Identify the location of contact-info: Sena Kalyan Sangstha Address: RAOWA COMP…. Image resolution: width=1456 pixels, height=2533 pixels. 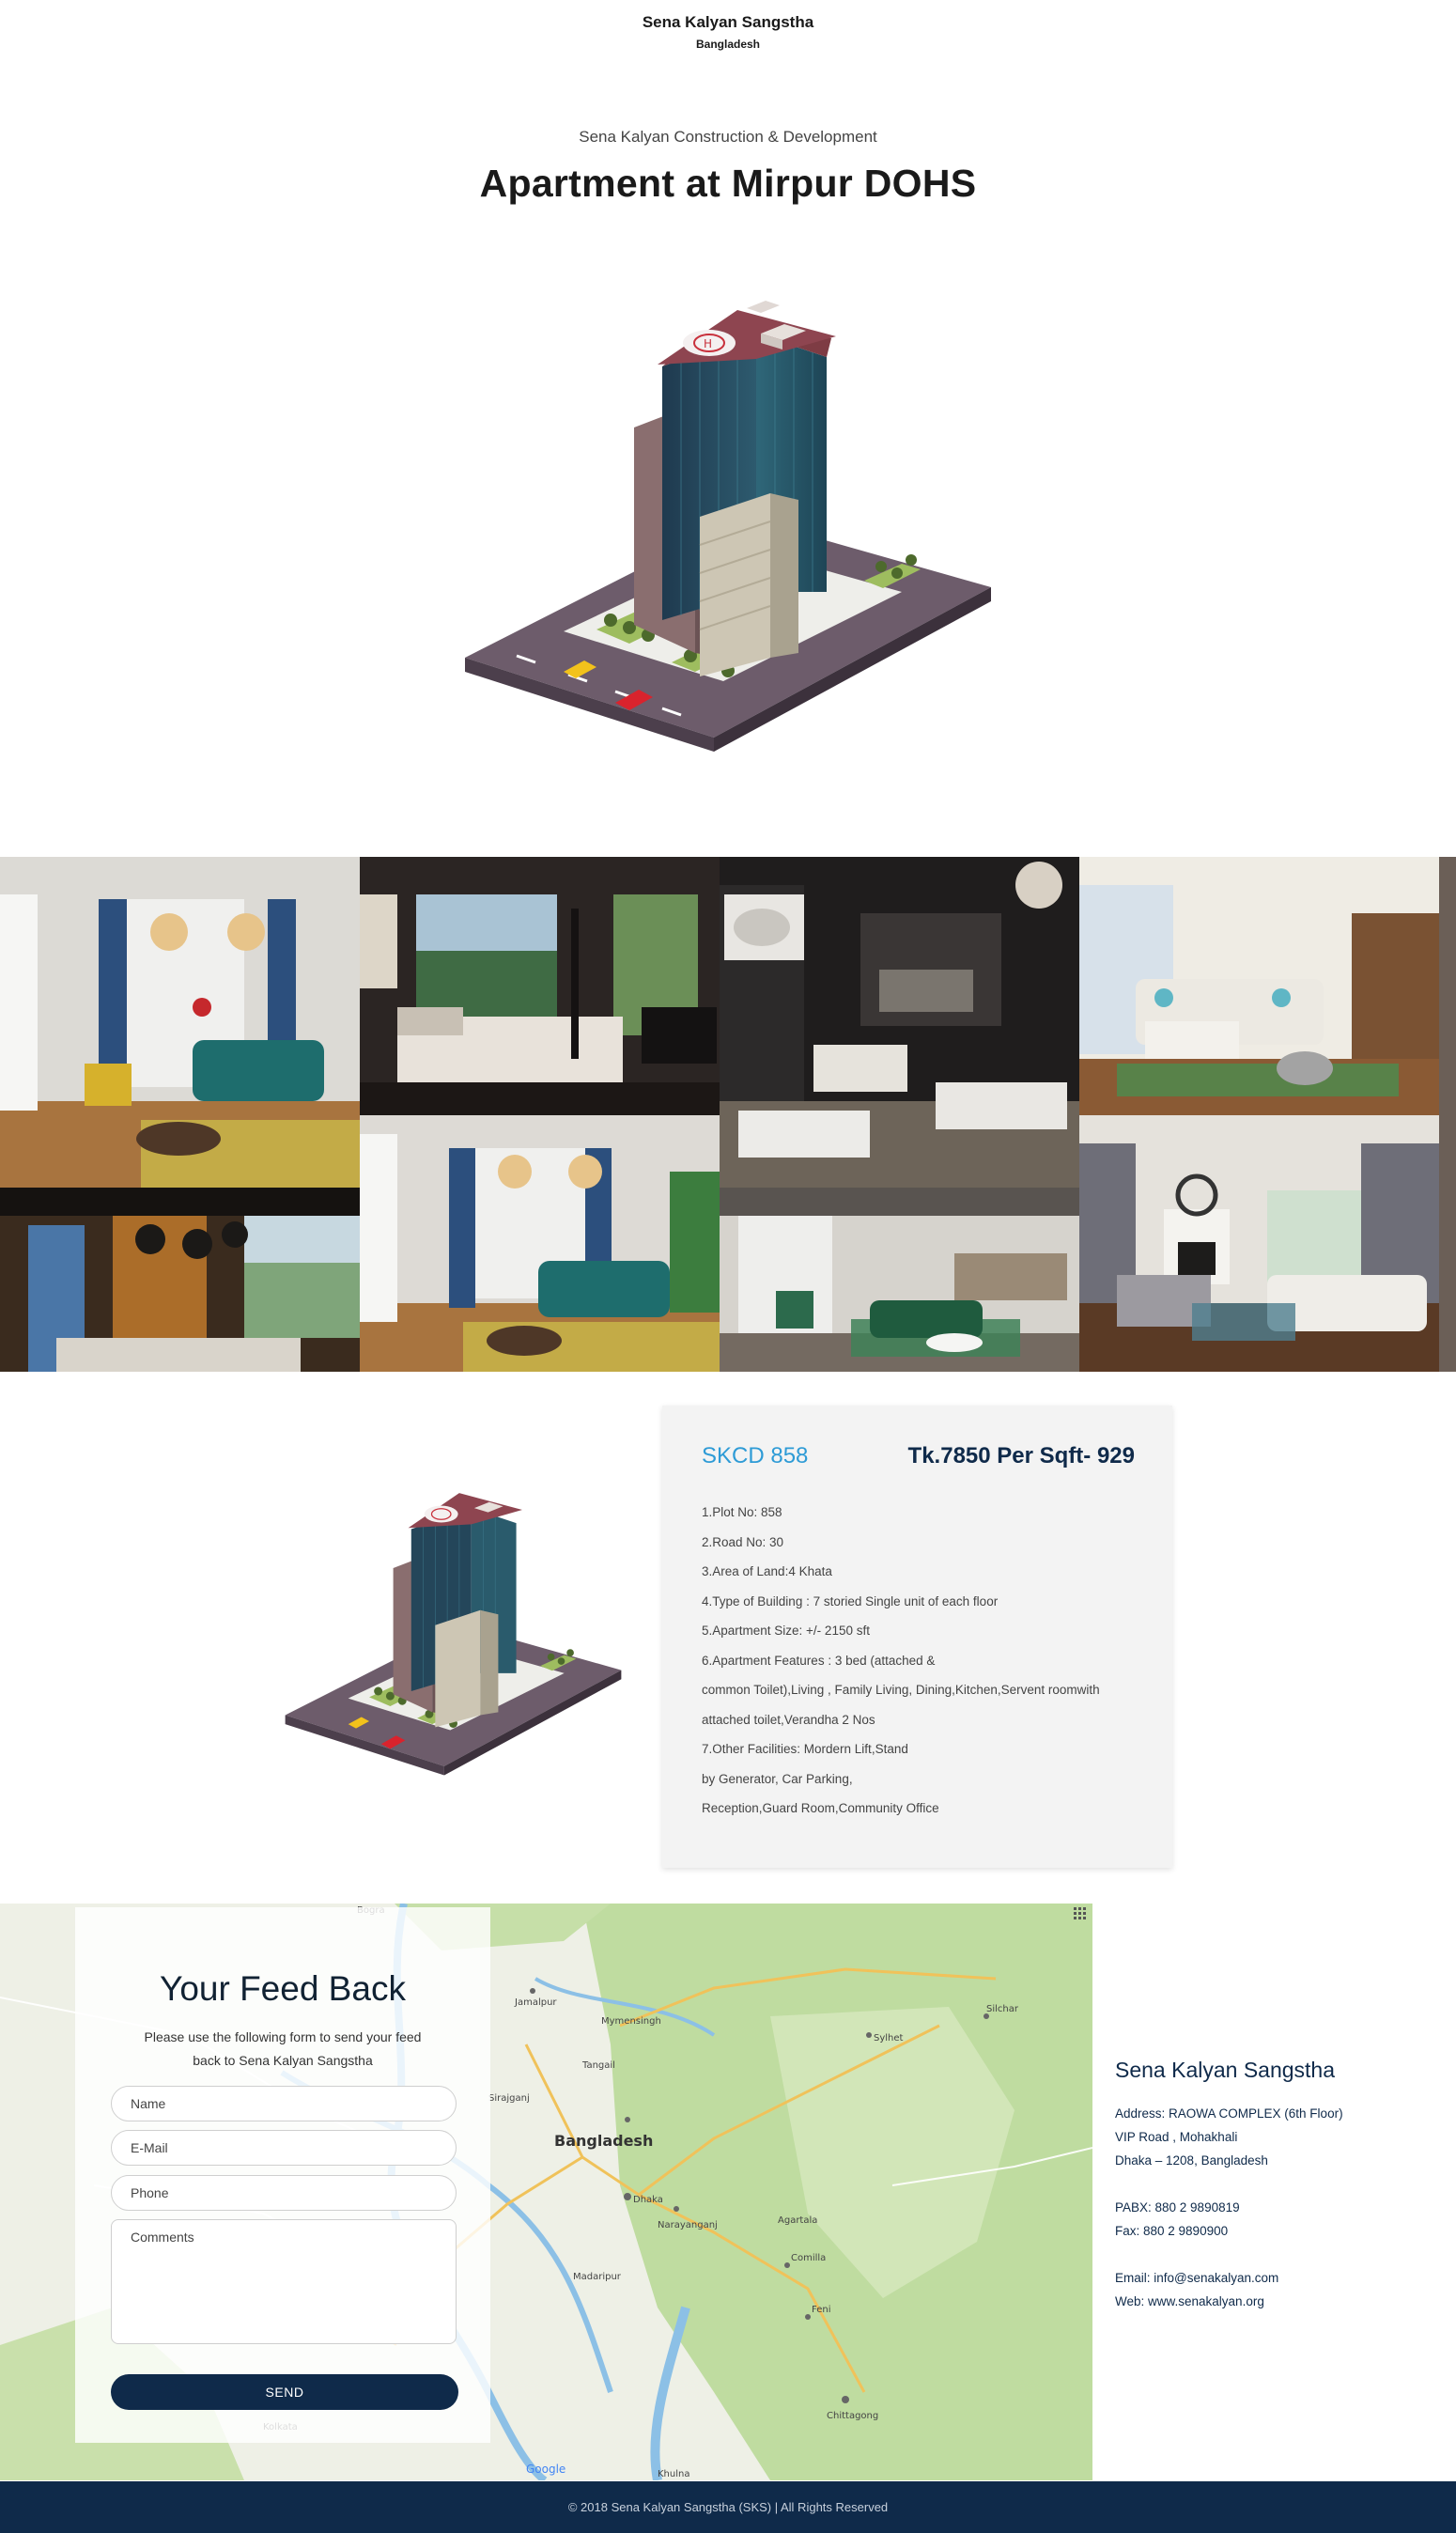
(1274, 2185).